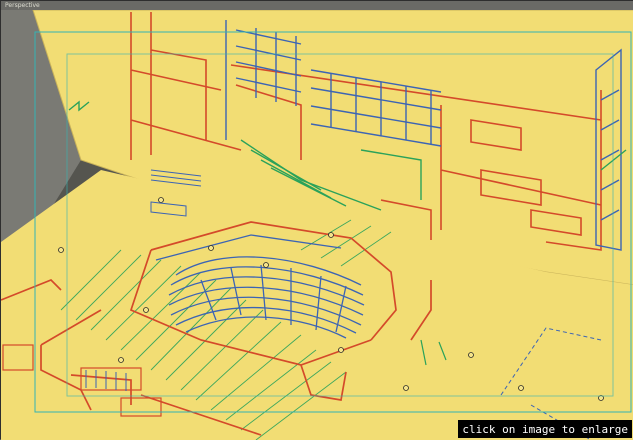 The width and height of the screenshot is (633, 440). What do you see at coordinates (22, 5) in the screenshot?
I see `viewport-label: Perspective` at bounding box center [22, 5].